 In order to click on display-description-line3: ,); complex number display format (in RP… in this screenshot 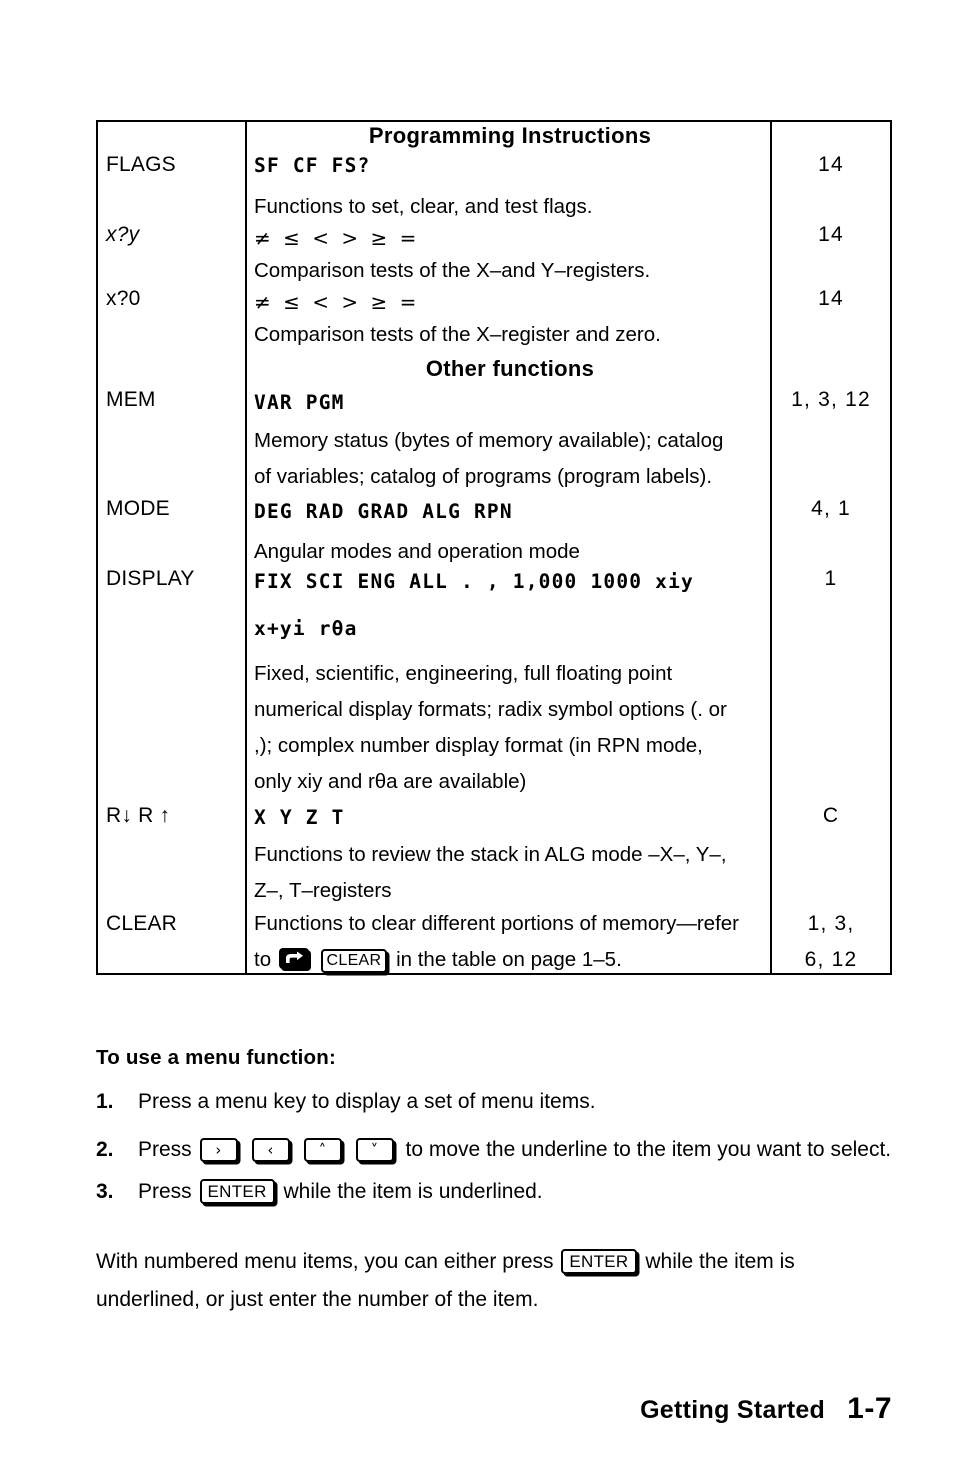, I will do `click(478, 745)`.